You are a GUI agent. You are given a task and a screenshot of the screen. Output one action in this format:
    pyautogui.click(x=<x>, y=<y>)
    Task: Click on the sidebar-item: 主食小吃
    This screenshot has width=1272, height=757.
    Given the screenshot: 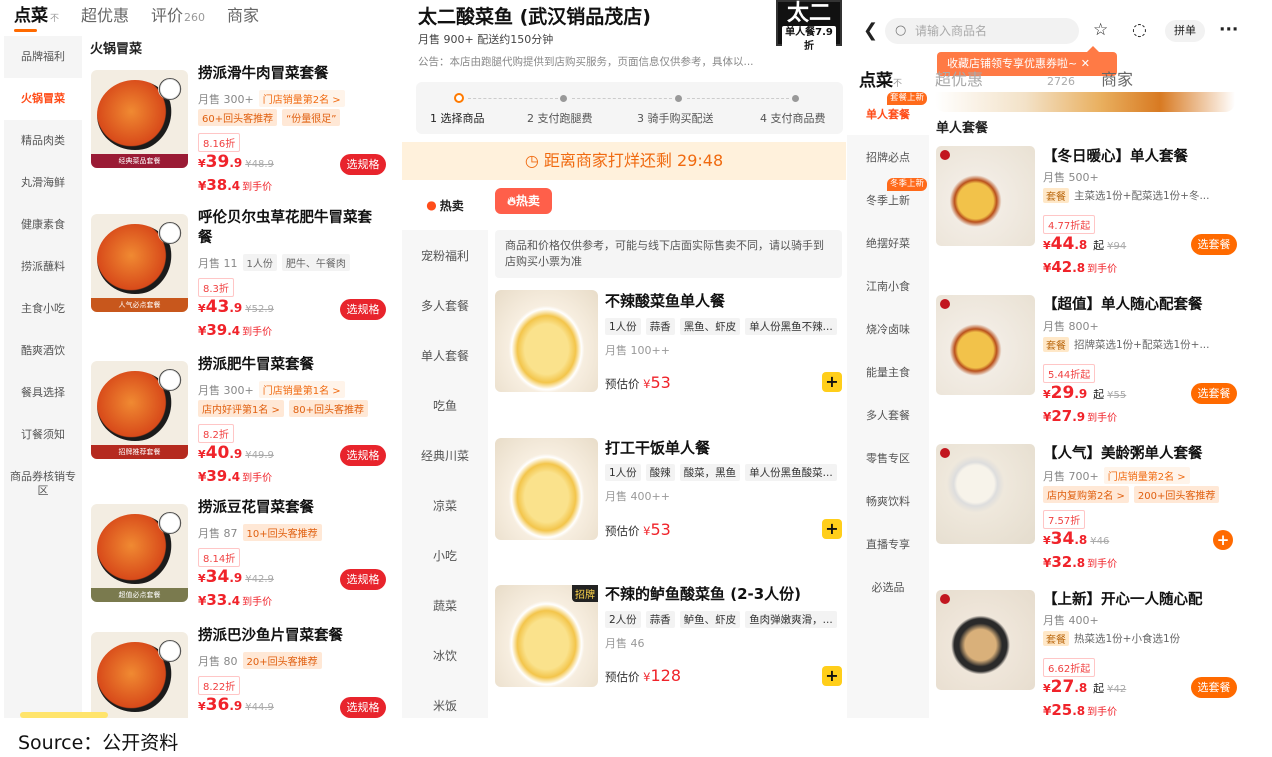 What is the action you would take?
    pyautogui.click(x=43, y=309)
    